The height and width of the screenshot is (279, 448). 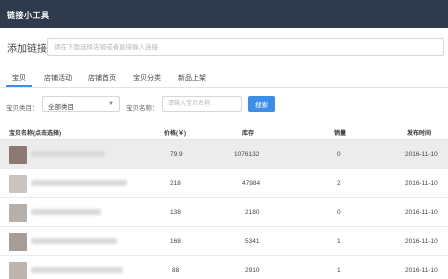 I want to click on active-tab-indicator, so click(x=19, y=86).